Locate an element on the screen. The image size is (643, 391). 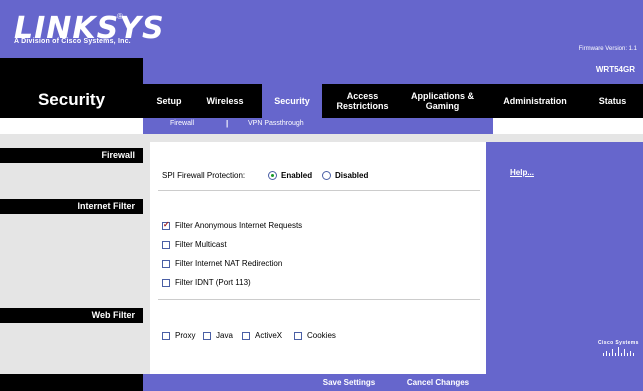
spi-disabled-label: Disabled is located at coordinates (352, 175).